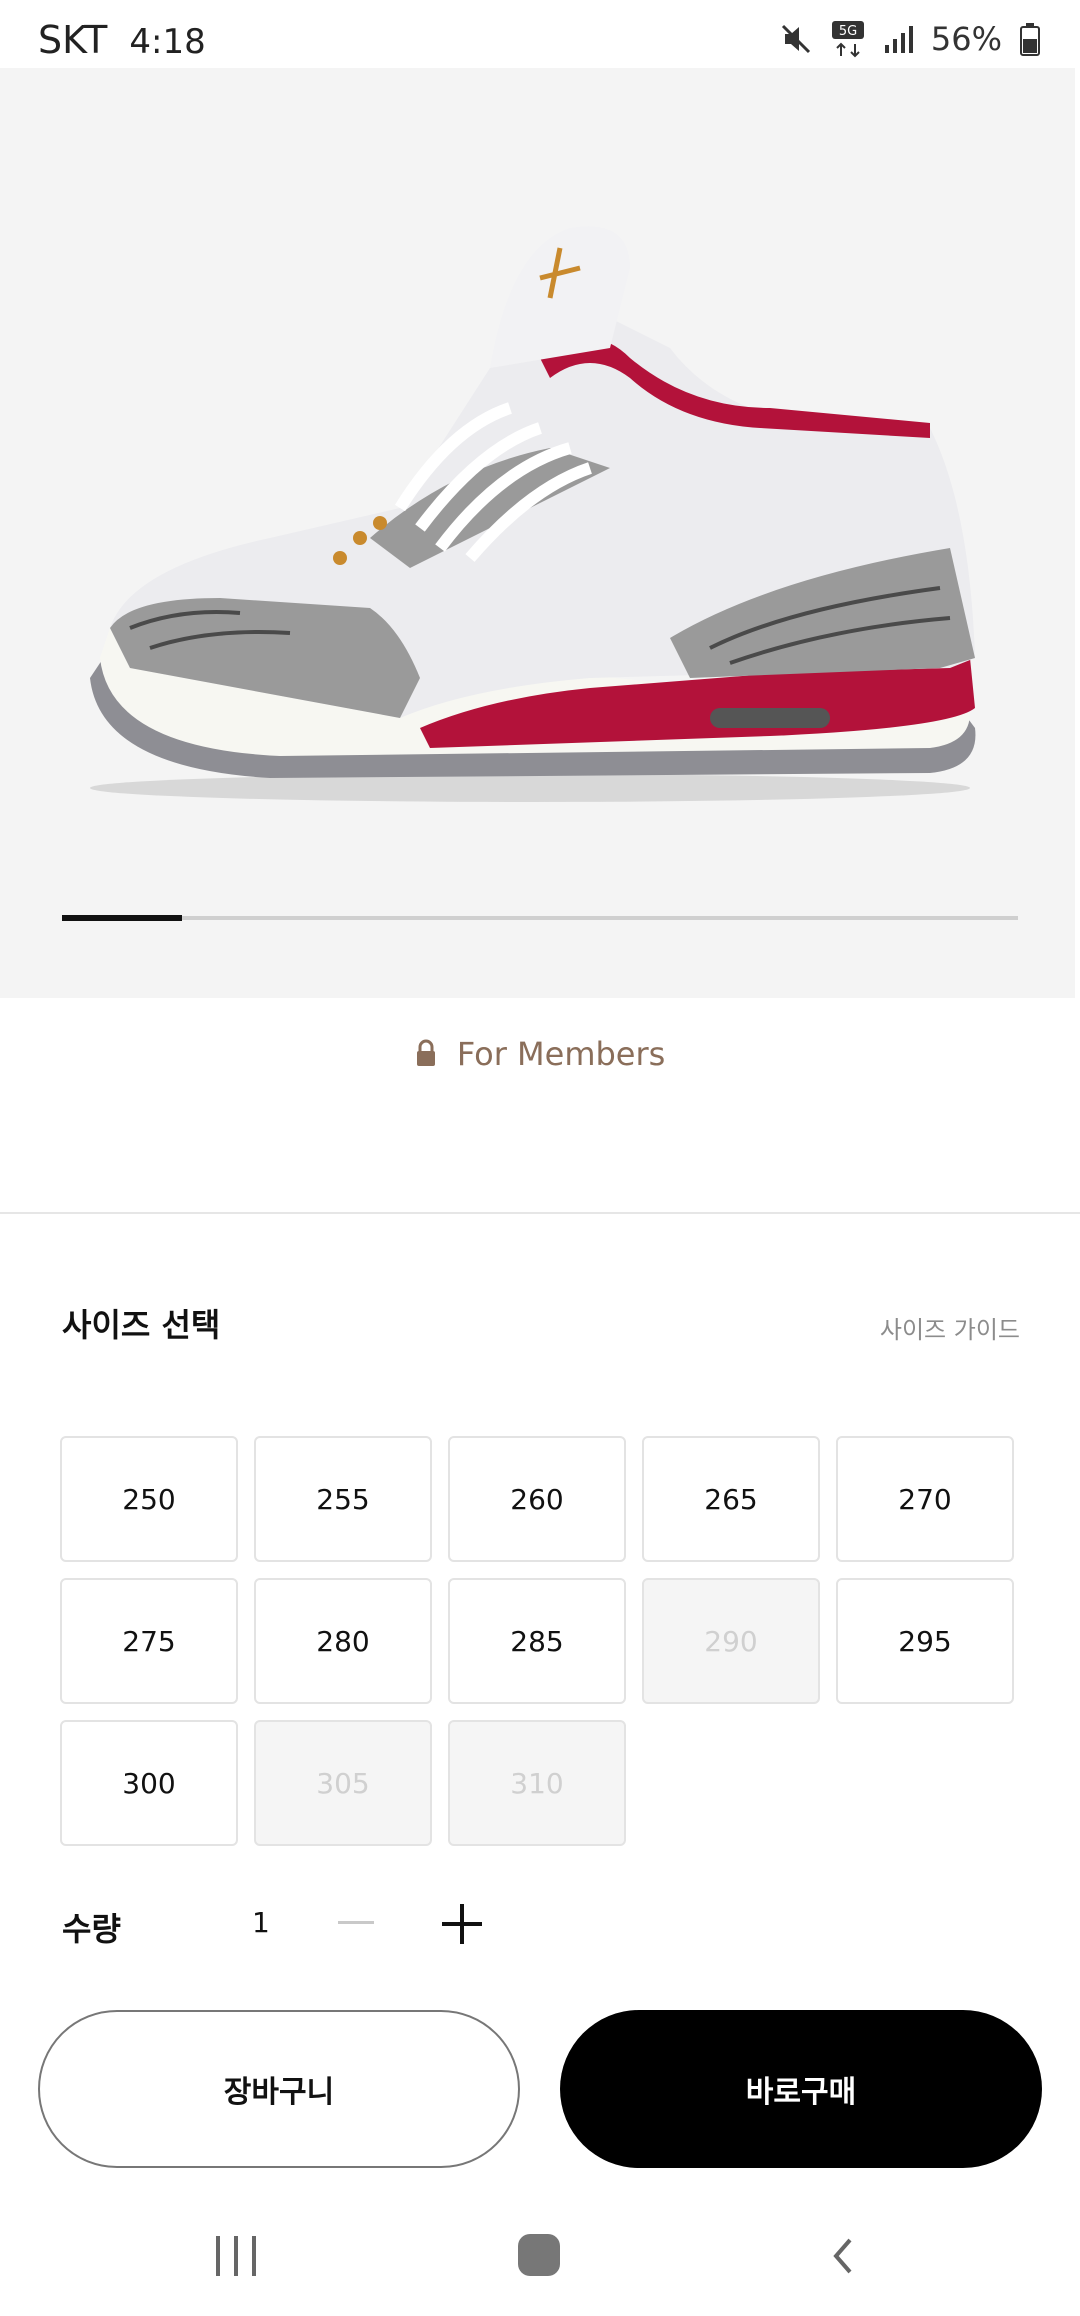 The width and height of the screenshot is (1080, 2316). I want to click on add-to-cart-button: 장바구니, so click(279, 2089).